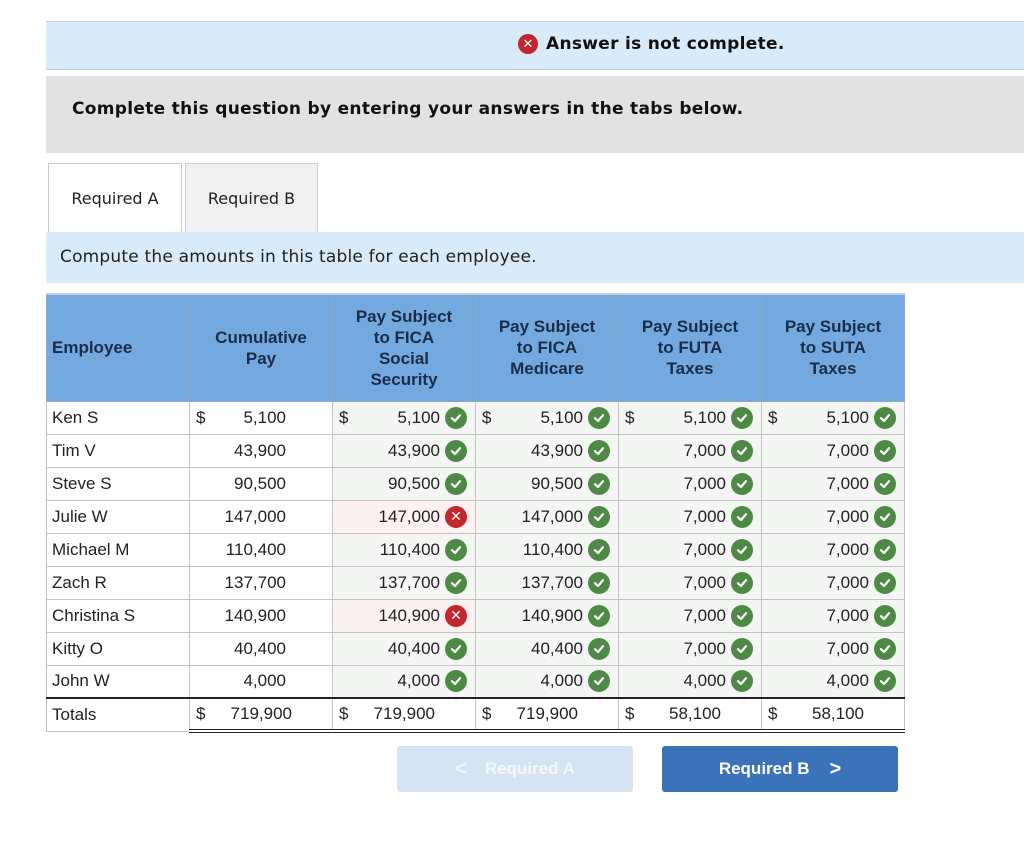 Image resolution: width=1024 pixels, height=848 pixels. I want to click on ss-answer-value: 147,000, so click(409, 516).